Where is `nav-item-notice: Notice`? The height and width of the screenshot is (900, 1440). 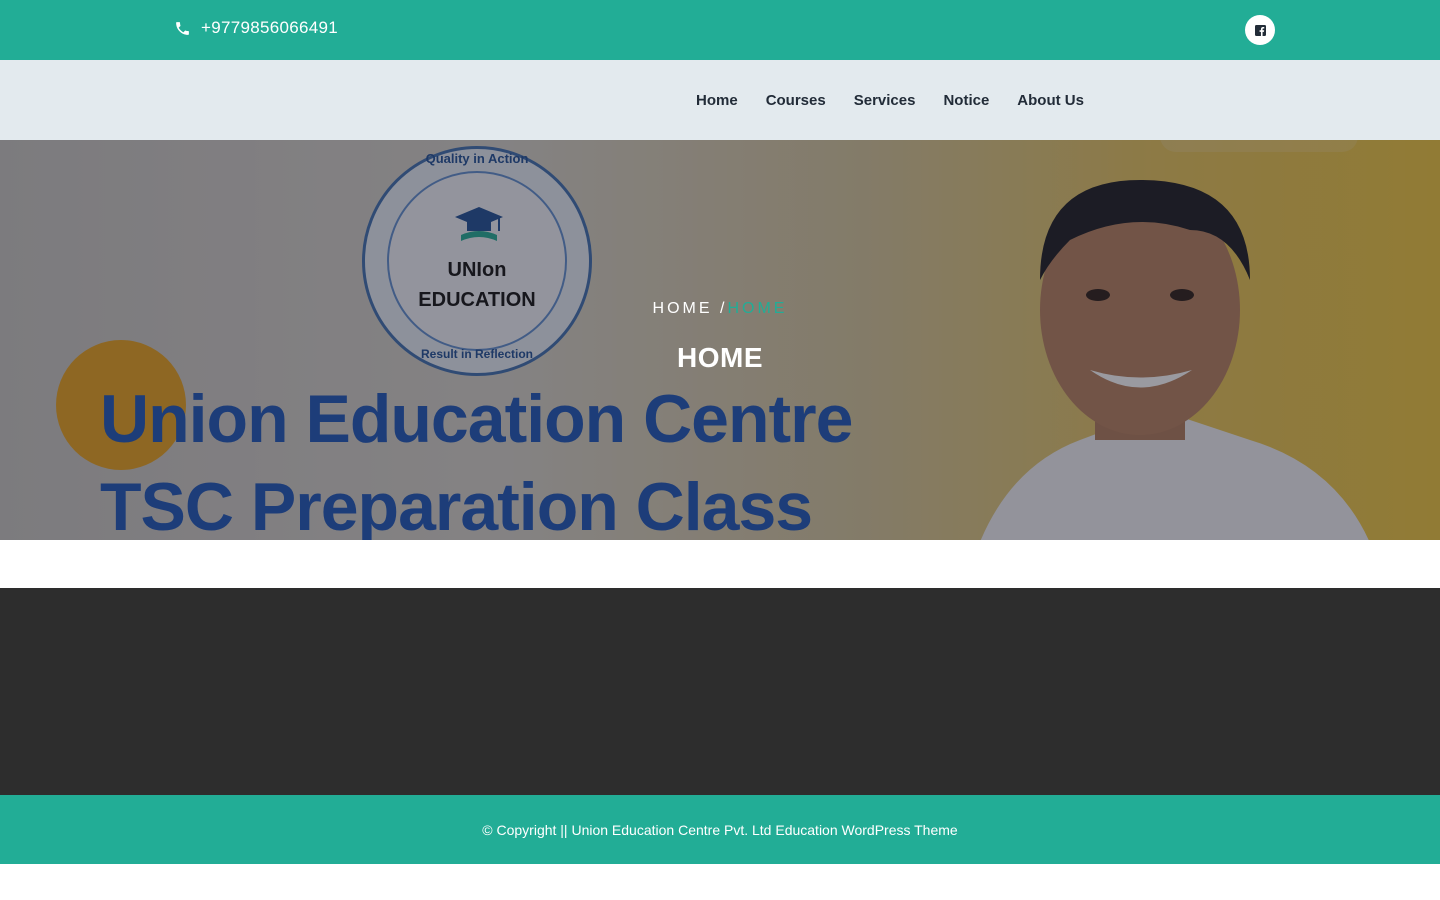 nav-item-notice: Notice is located at coordinates (966, 100).